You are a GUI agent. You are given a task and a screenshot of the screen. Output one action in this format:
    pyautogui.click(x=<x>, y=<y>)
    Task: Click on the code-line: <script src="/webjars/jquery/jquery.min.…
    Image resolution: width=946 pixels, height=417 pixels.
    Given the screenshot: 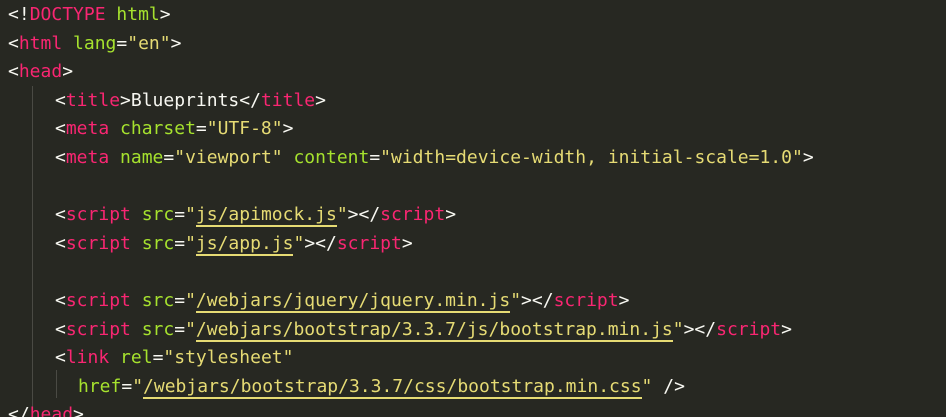 What is the action you would take?
    pyautogui.click(x=342, y=301)
    